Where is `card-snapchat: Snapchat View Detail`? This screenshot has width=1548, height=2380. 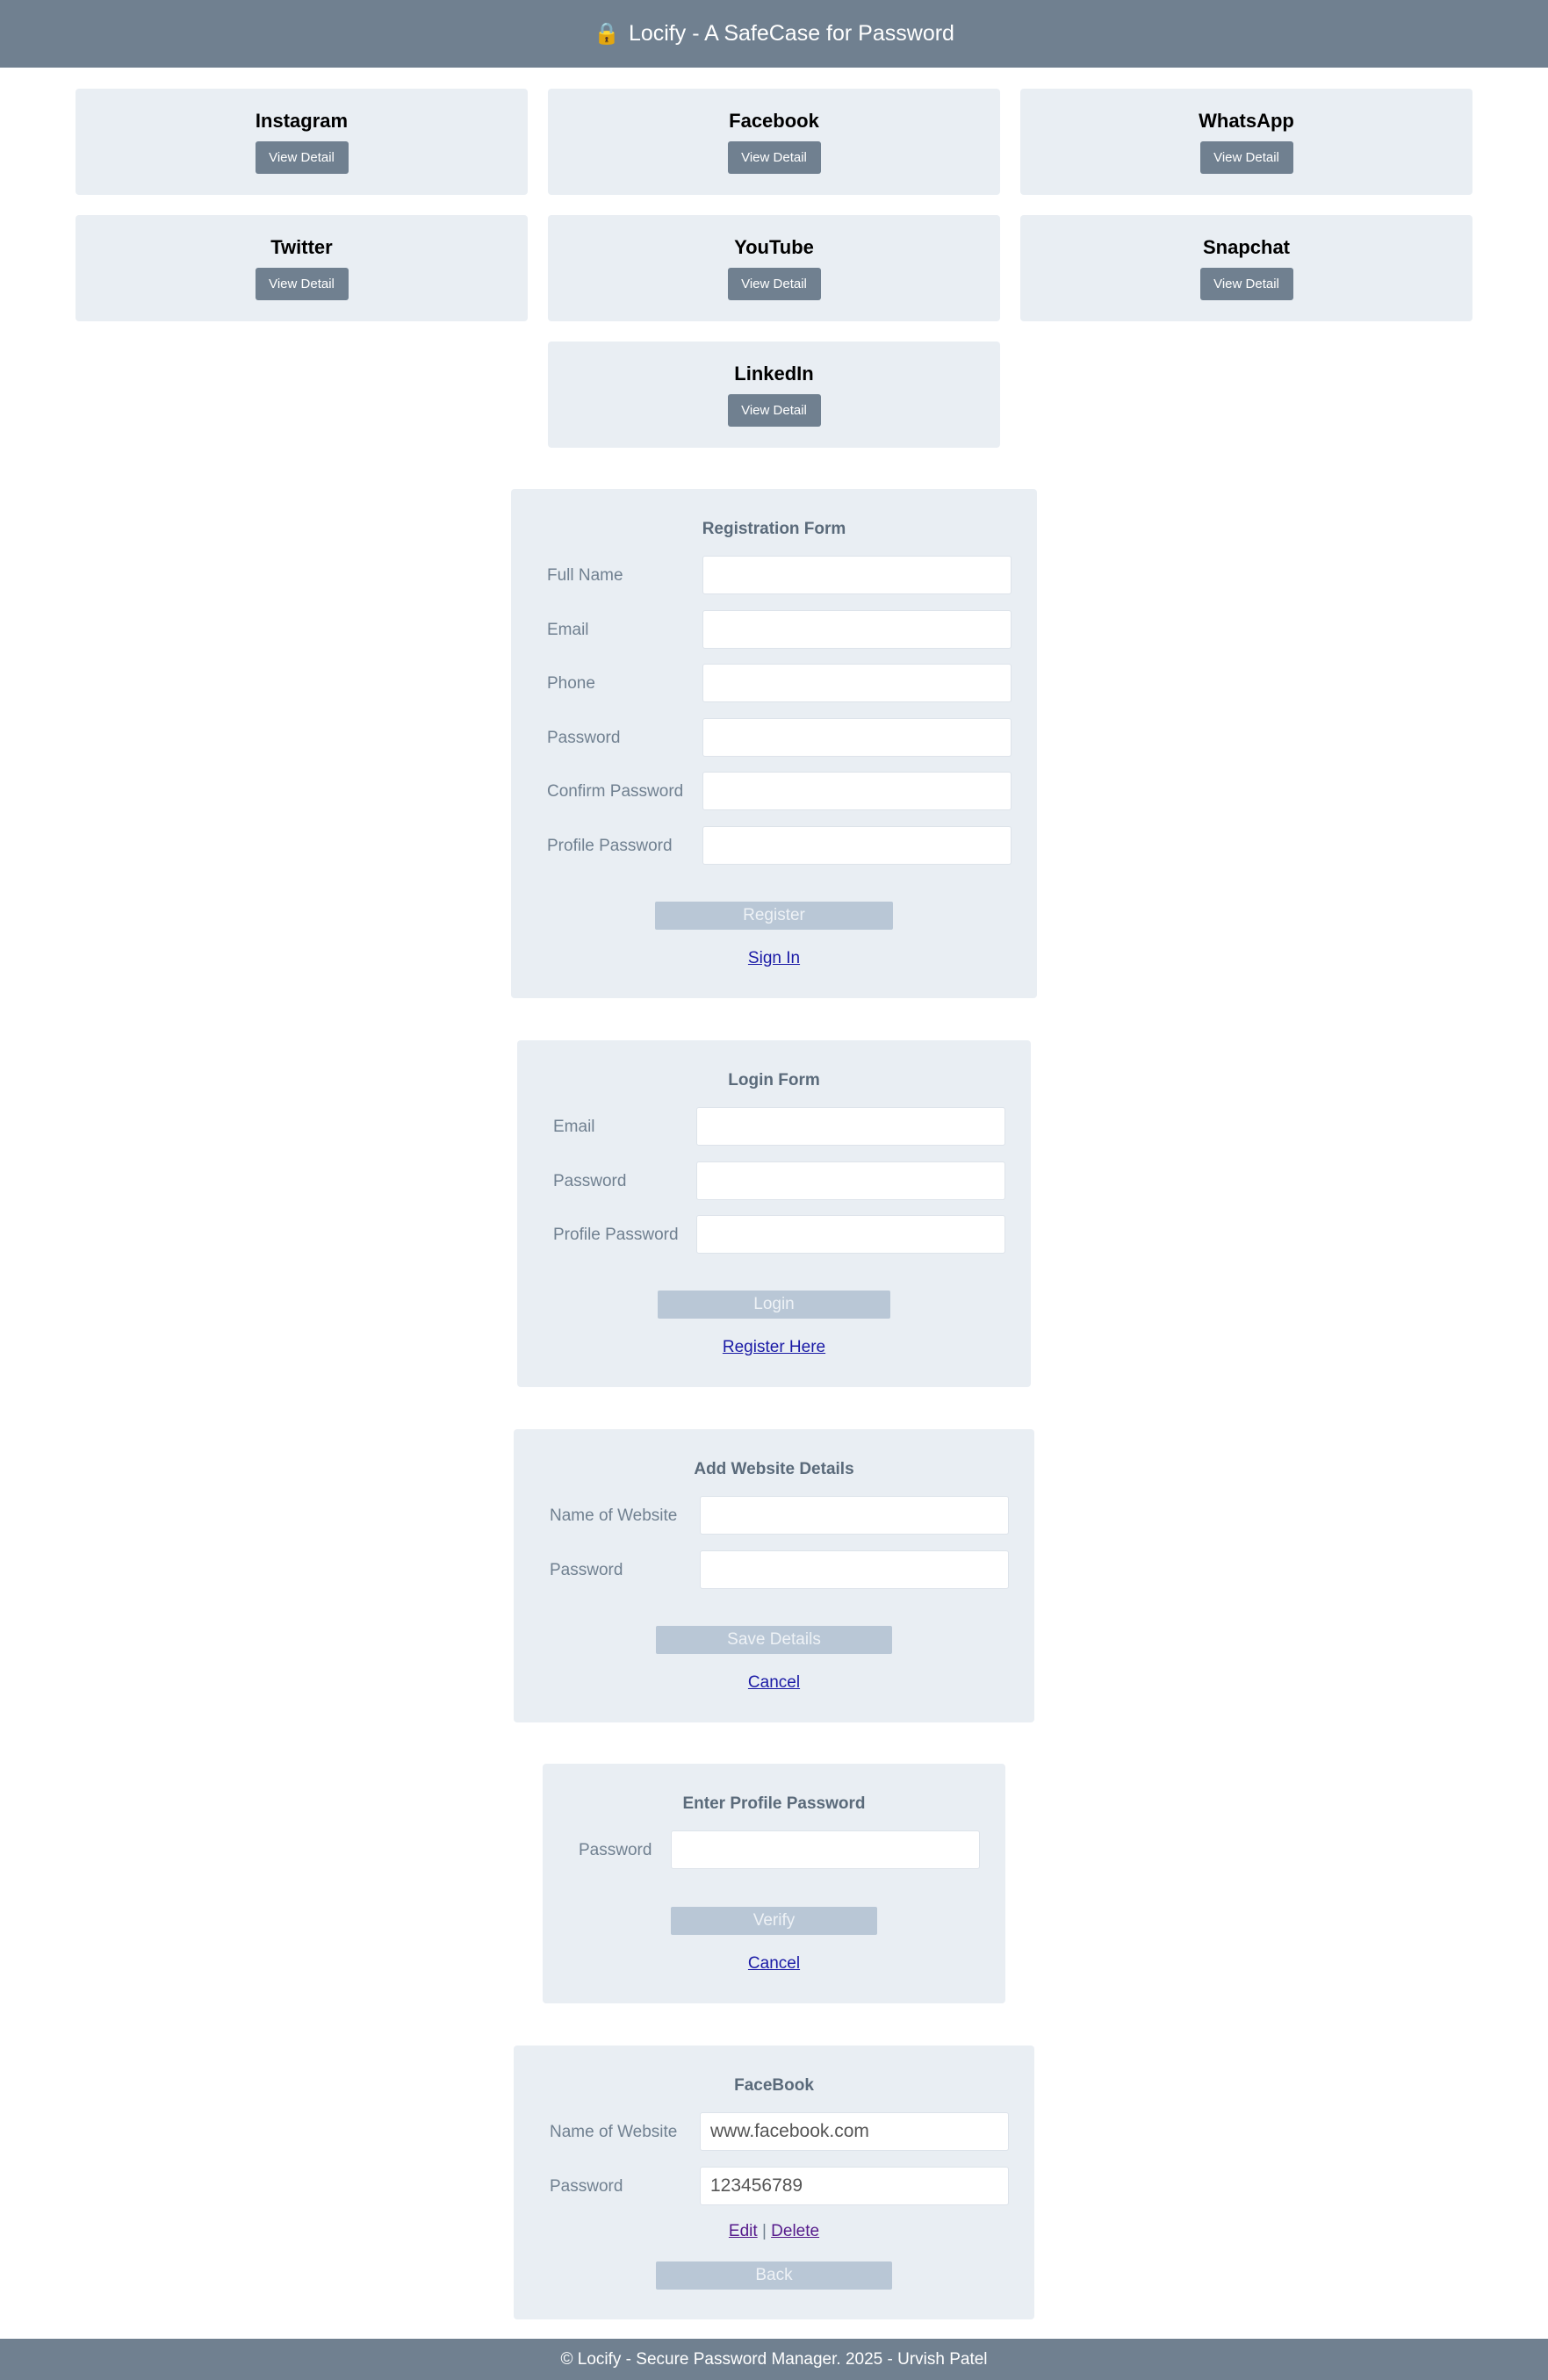
card-snapchat: Snapchat View Detail is located at coordinates (1246, 268).